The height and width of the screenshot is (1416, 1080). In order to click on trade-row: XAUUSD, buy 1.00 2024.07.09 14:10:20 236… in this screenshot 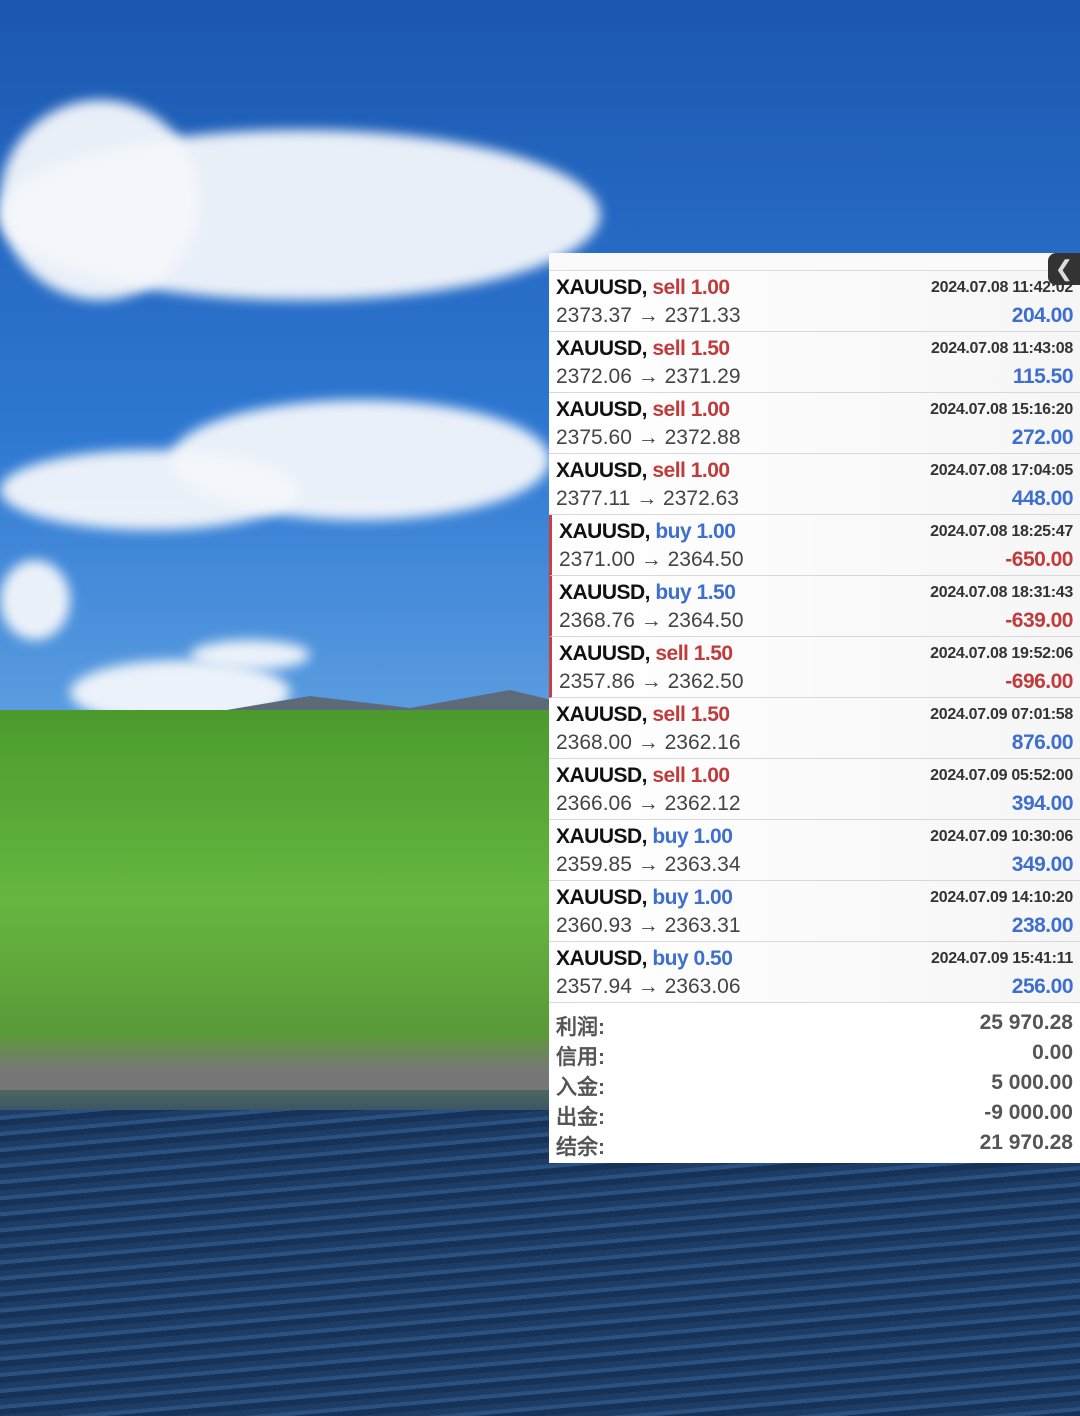, I will do `click(814, 911)`.